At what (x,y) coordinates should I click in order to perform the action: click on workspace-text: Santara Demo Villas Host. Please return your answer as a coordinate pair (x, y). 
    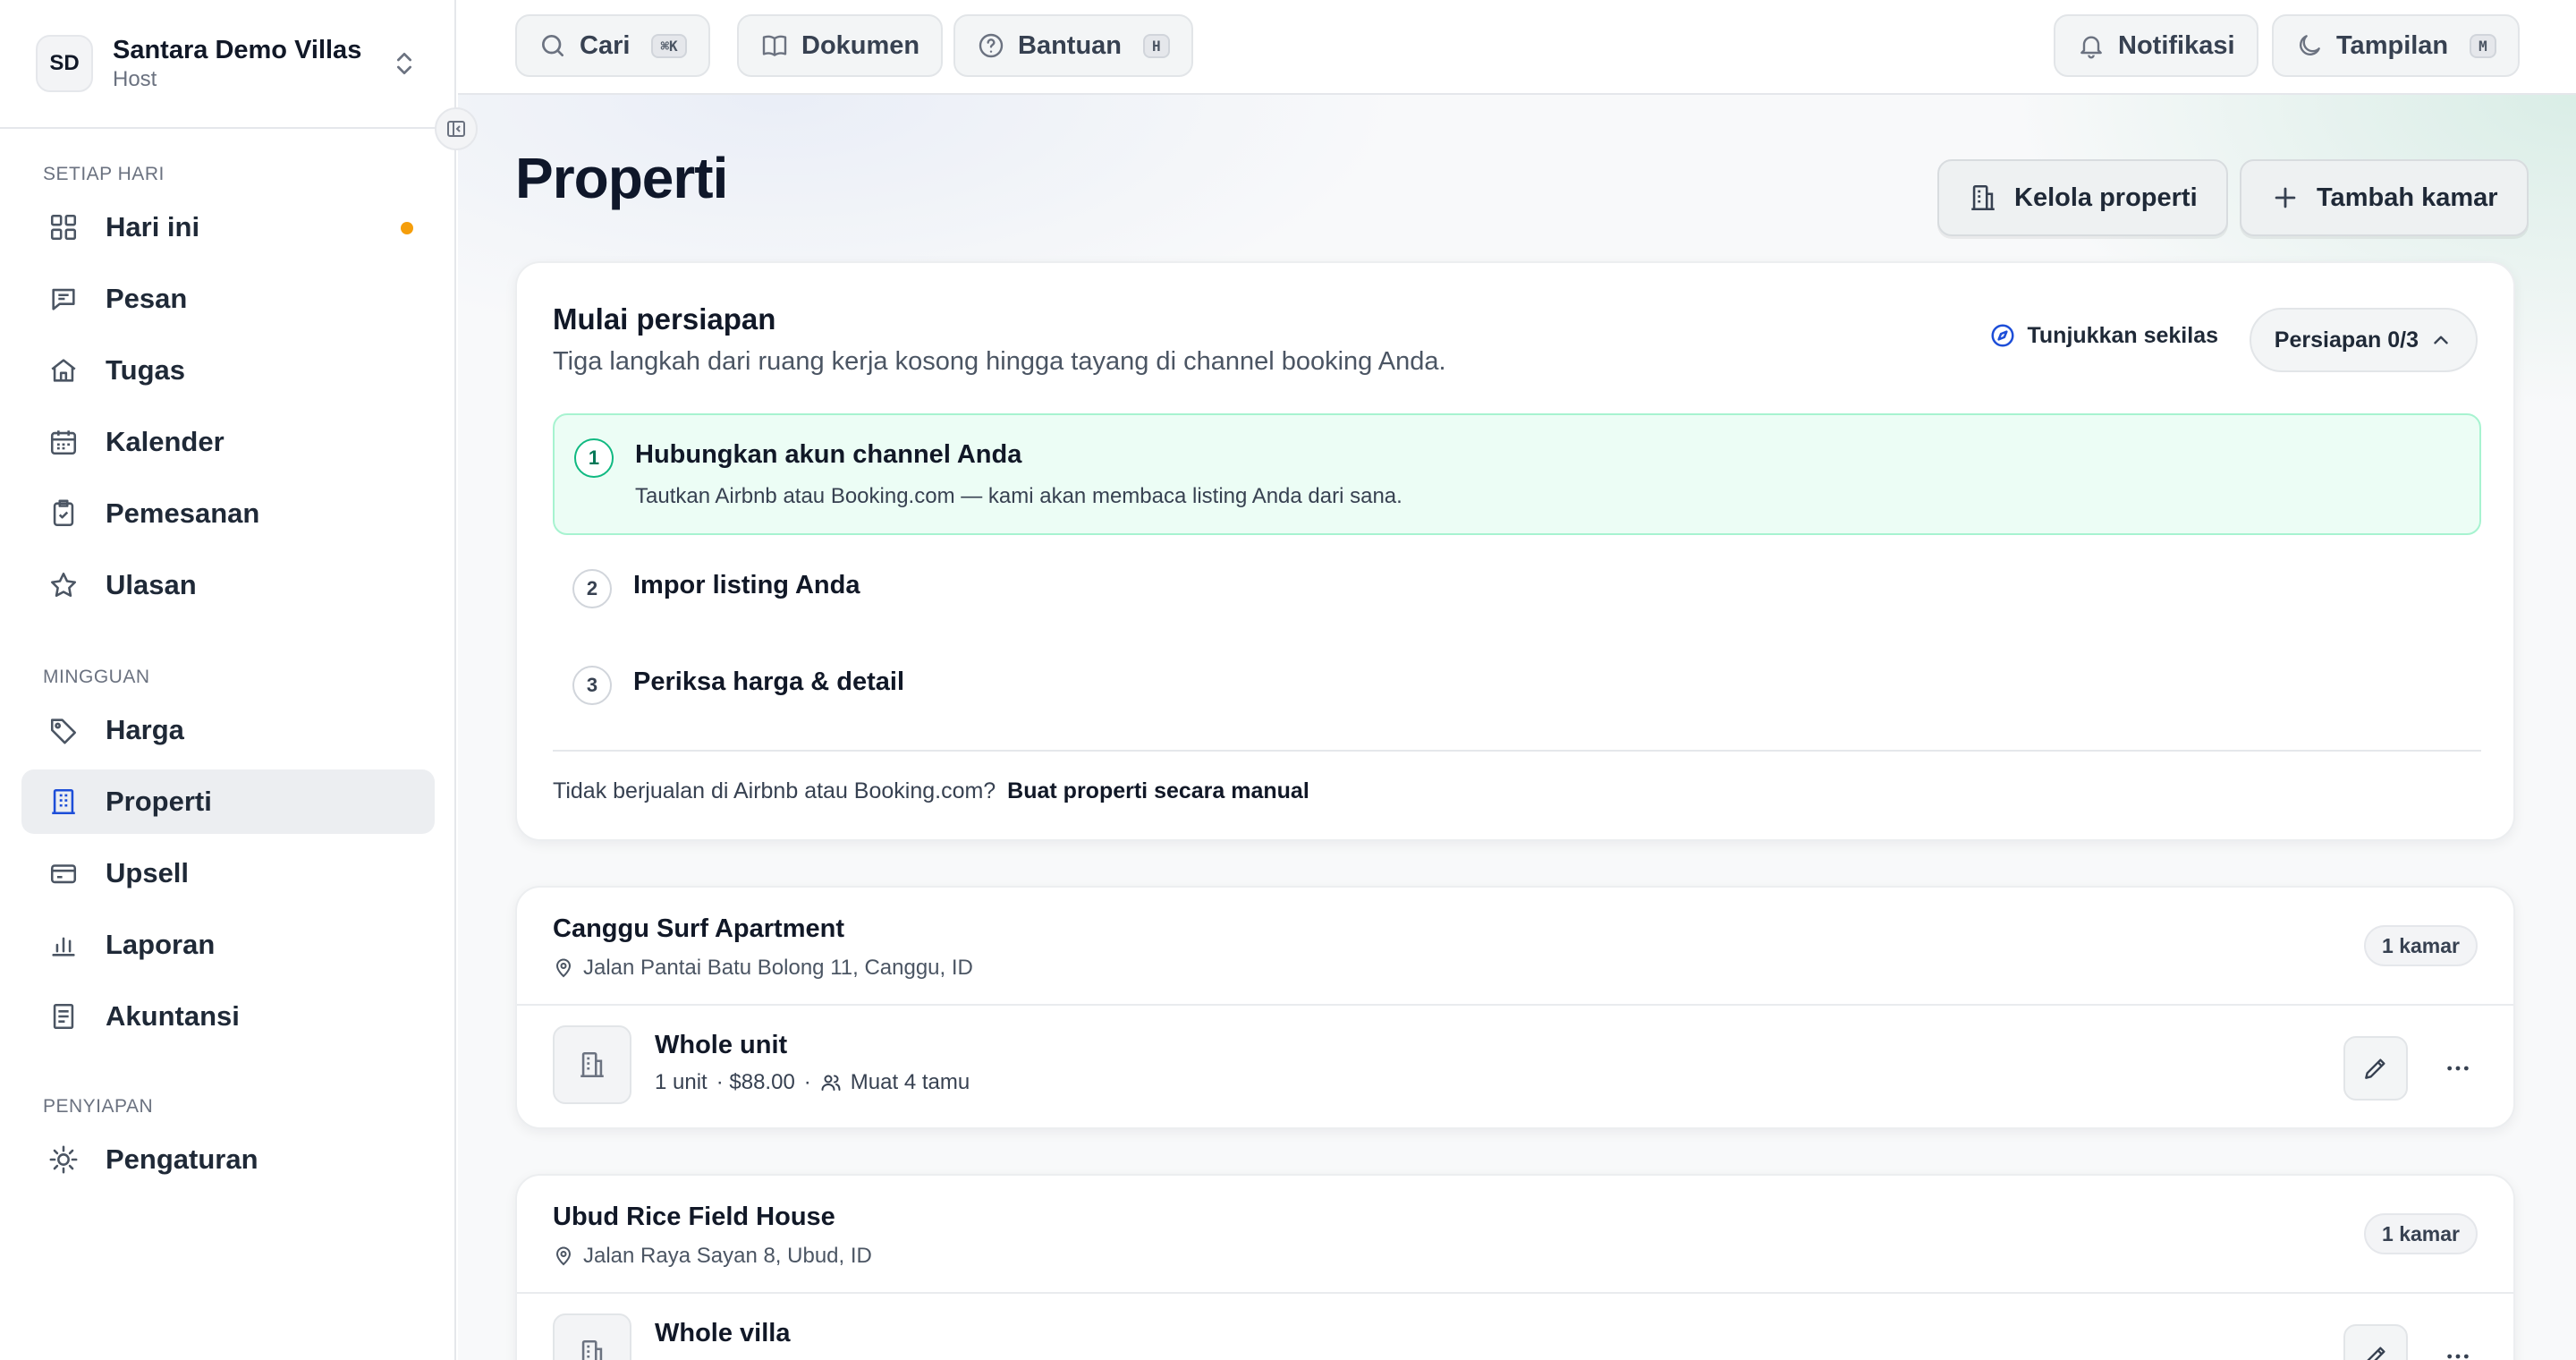
    Looking at the image, I should click on (251, 63).